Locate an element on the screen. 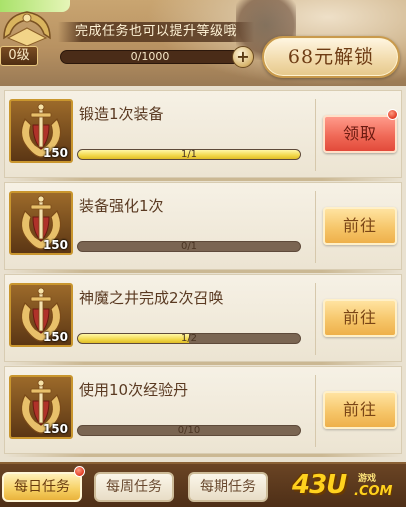 This screenshot has height=507, width=406. task-title: 使用10次经验丹 is located at coordinates (134, 390).